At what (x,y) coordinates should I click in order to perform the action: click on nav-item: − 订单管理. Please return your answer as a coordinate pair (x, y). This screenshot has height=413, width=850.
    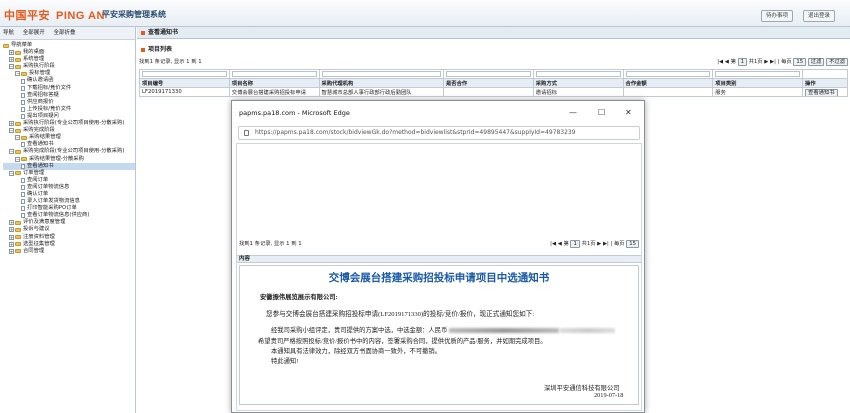
    Looking at the image, I should click on (69, 173).